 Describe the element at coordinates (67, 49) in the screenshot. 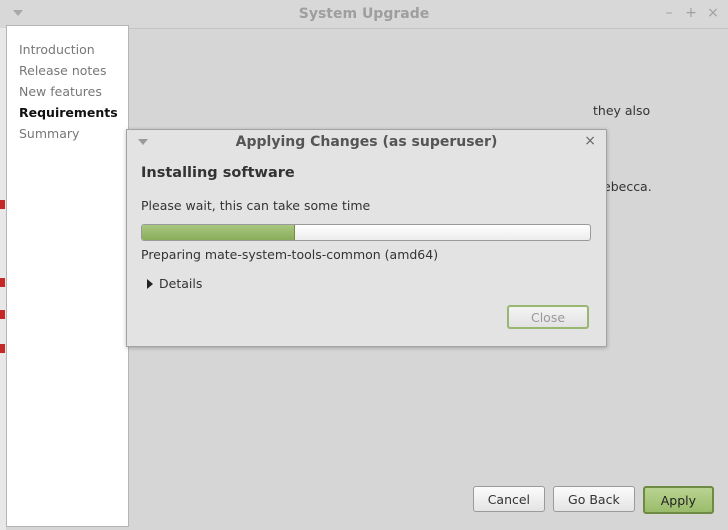

I see `sidebar-item-introduction: Introduction` at that location.